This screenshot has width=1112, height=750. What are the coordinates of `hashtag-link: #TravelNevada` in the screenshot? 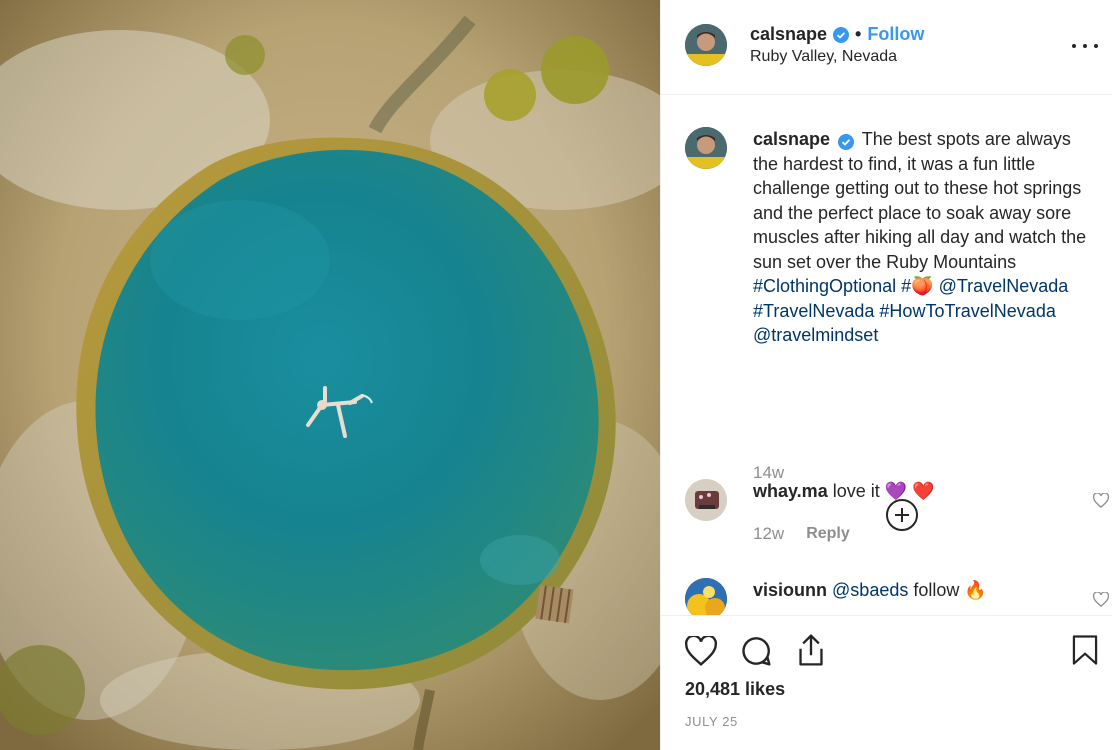 It's located at (813, 311).